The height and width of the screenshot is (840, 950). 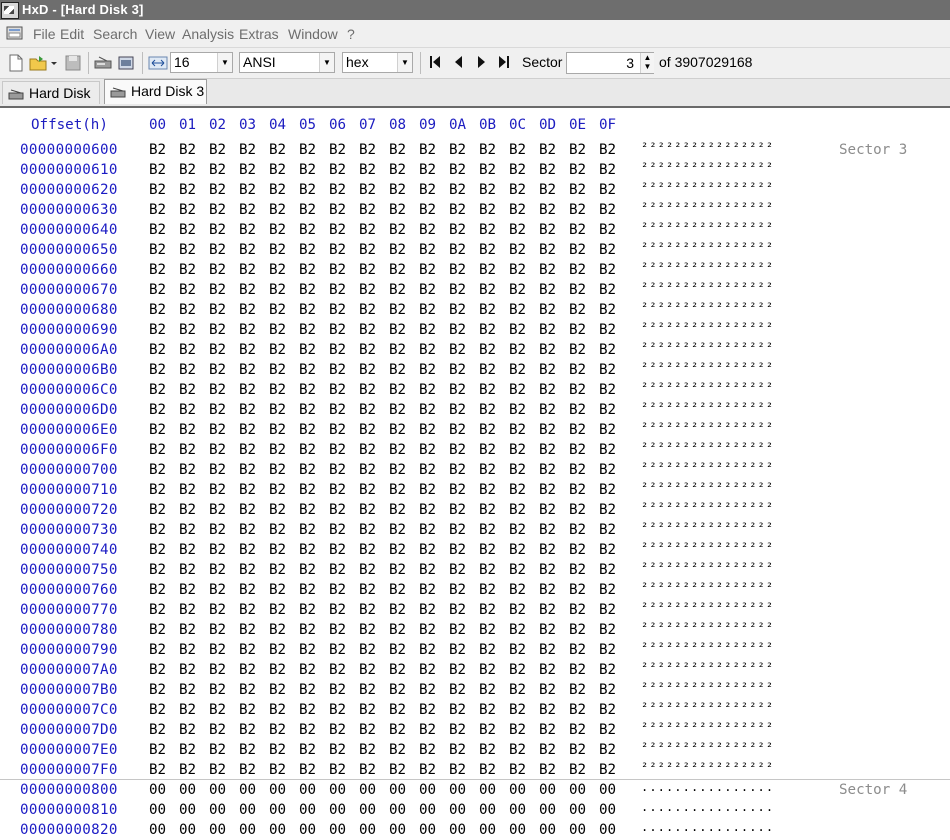 What do you see at coordinates (377, 62) in the screenshot?
I see `offset-base-select: hex ▼` at bounding box center [377, 62].